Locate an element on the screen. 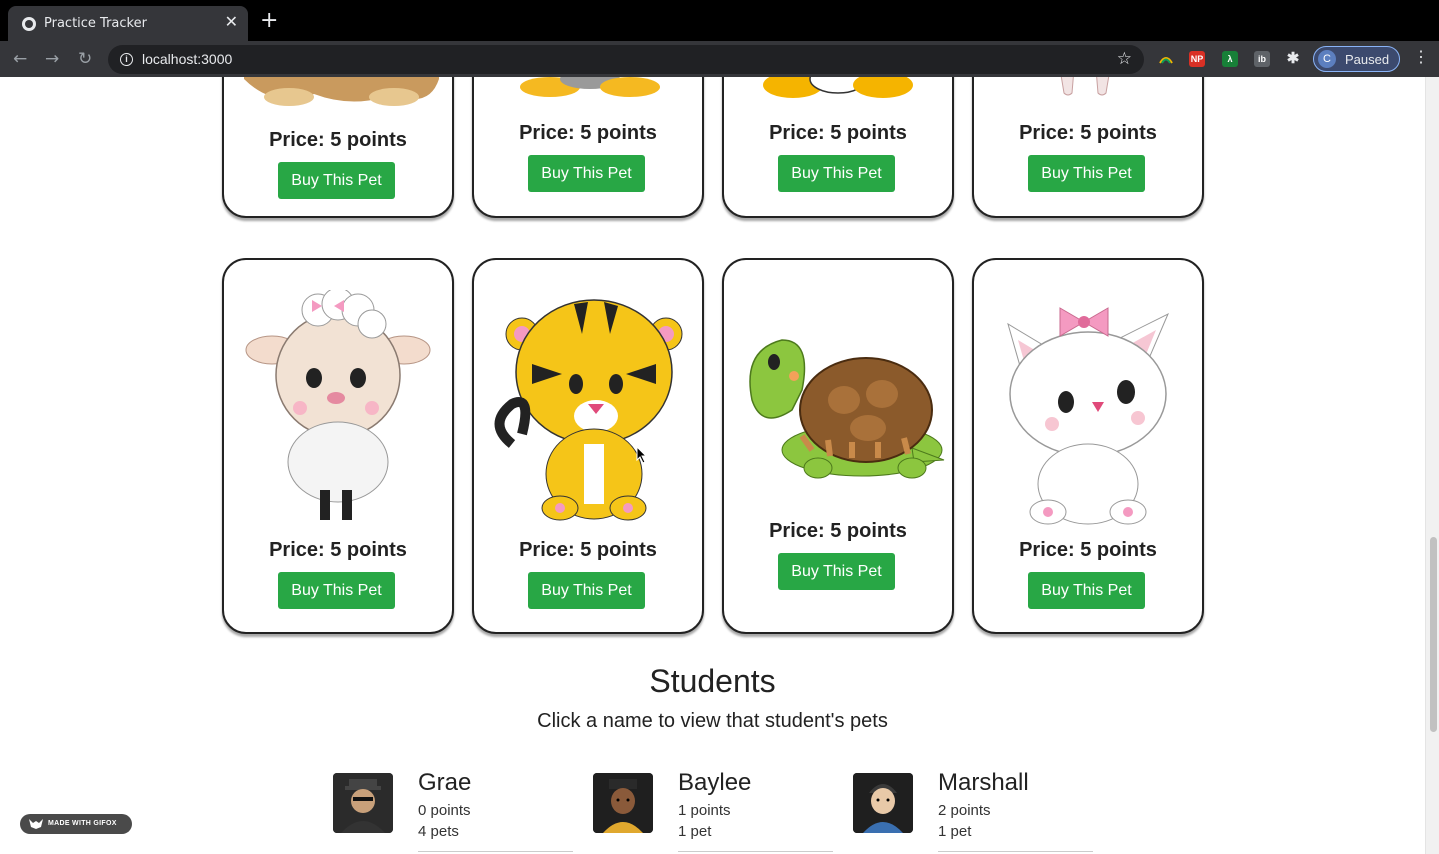 The height and width of the screenshot is (854, 1439). gifox-watermark: MADE WITH GIFOX is located at coordinates (76, 824).